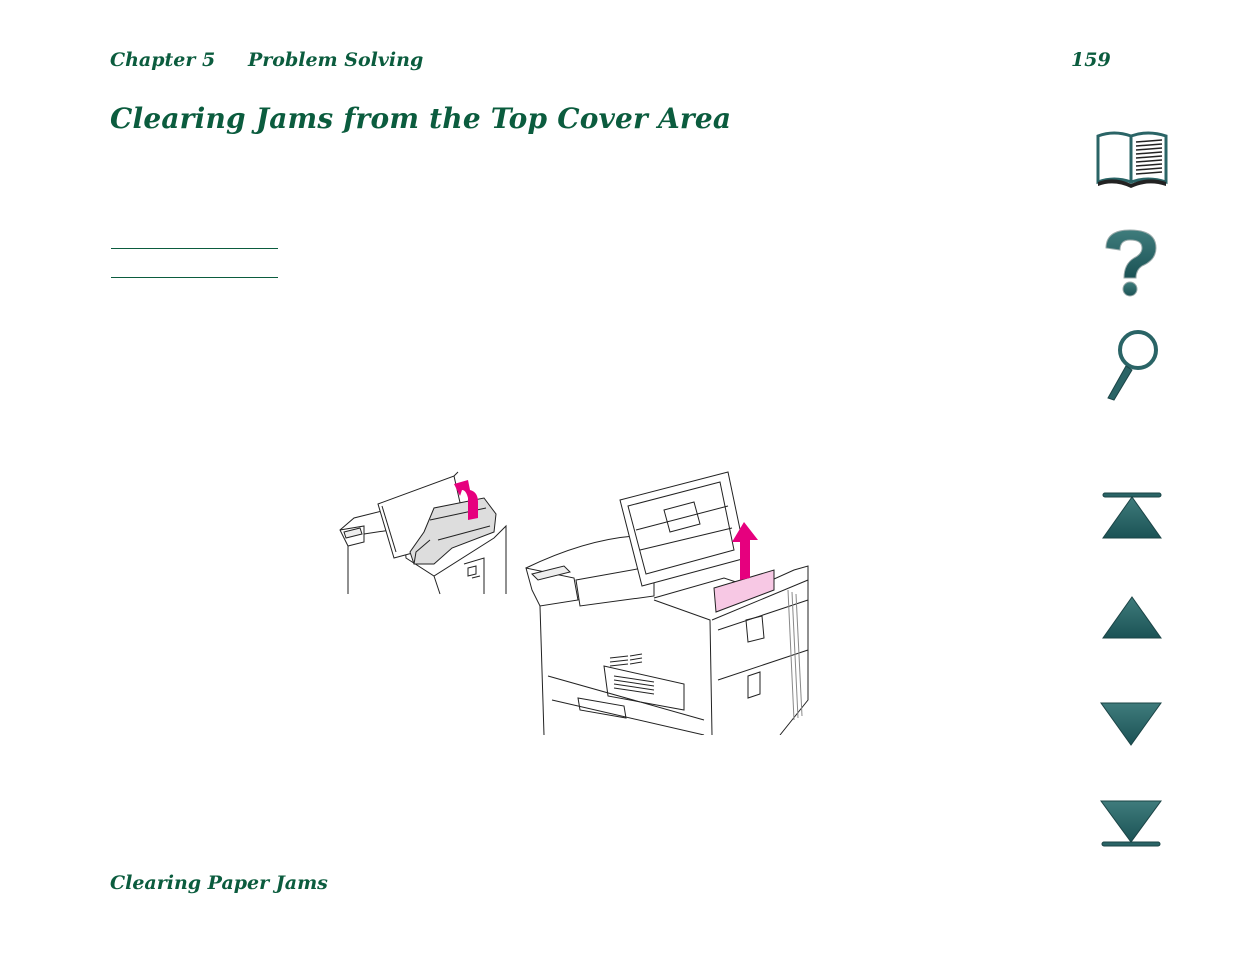 The image size is (1235, 954). I want to click on footer-section-title: Clearing Paper Jams, so click(219, 883).